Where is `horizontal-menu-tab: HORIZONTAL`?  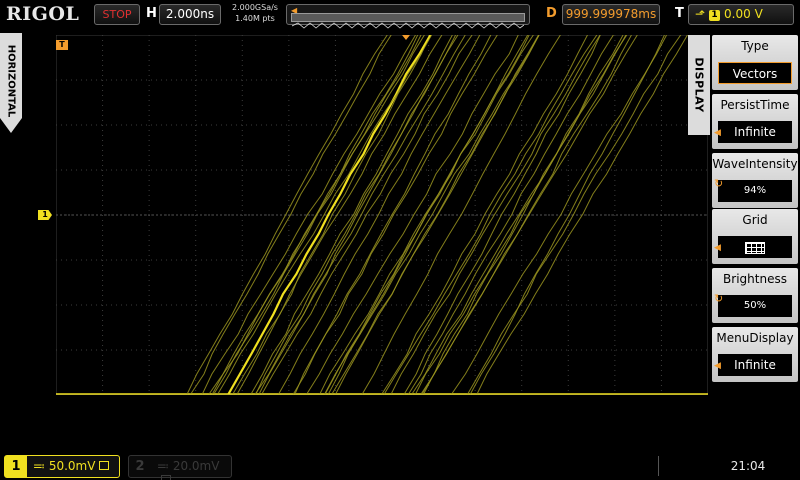
horizontal-menu-tab: HORIZONTAL is located at coordinates (11, 83).